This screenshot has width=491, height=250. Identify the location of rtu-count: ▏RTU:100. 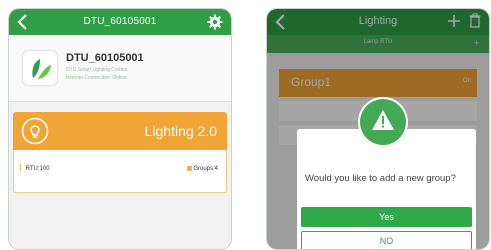
(35, 168).